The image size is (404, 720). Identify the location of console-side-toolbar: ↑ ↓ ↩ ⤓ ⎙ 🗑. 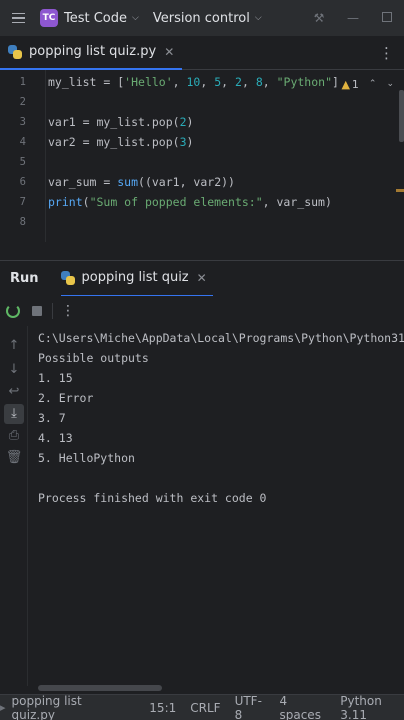
(14, 506).